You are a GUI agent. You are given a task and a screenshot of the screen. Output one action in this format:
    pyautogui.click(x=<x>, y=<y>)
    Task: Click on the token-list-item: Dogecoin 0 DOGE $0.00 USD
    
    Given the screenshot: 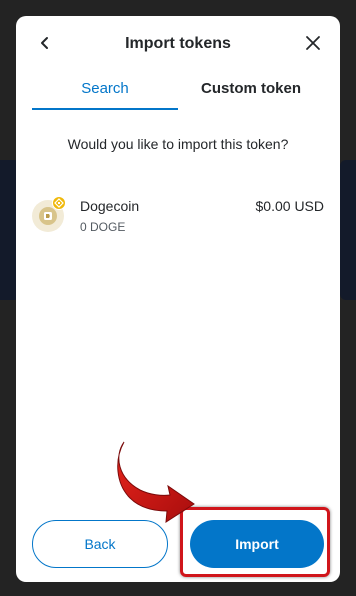 What is the action you would take?
    pyautogui.click(x=178, y=216)
    